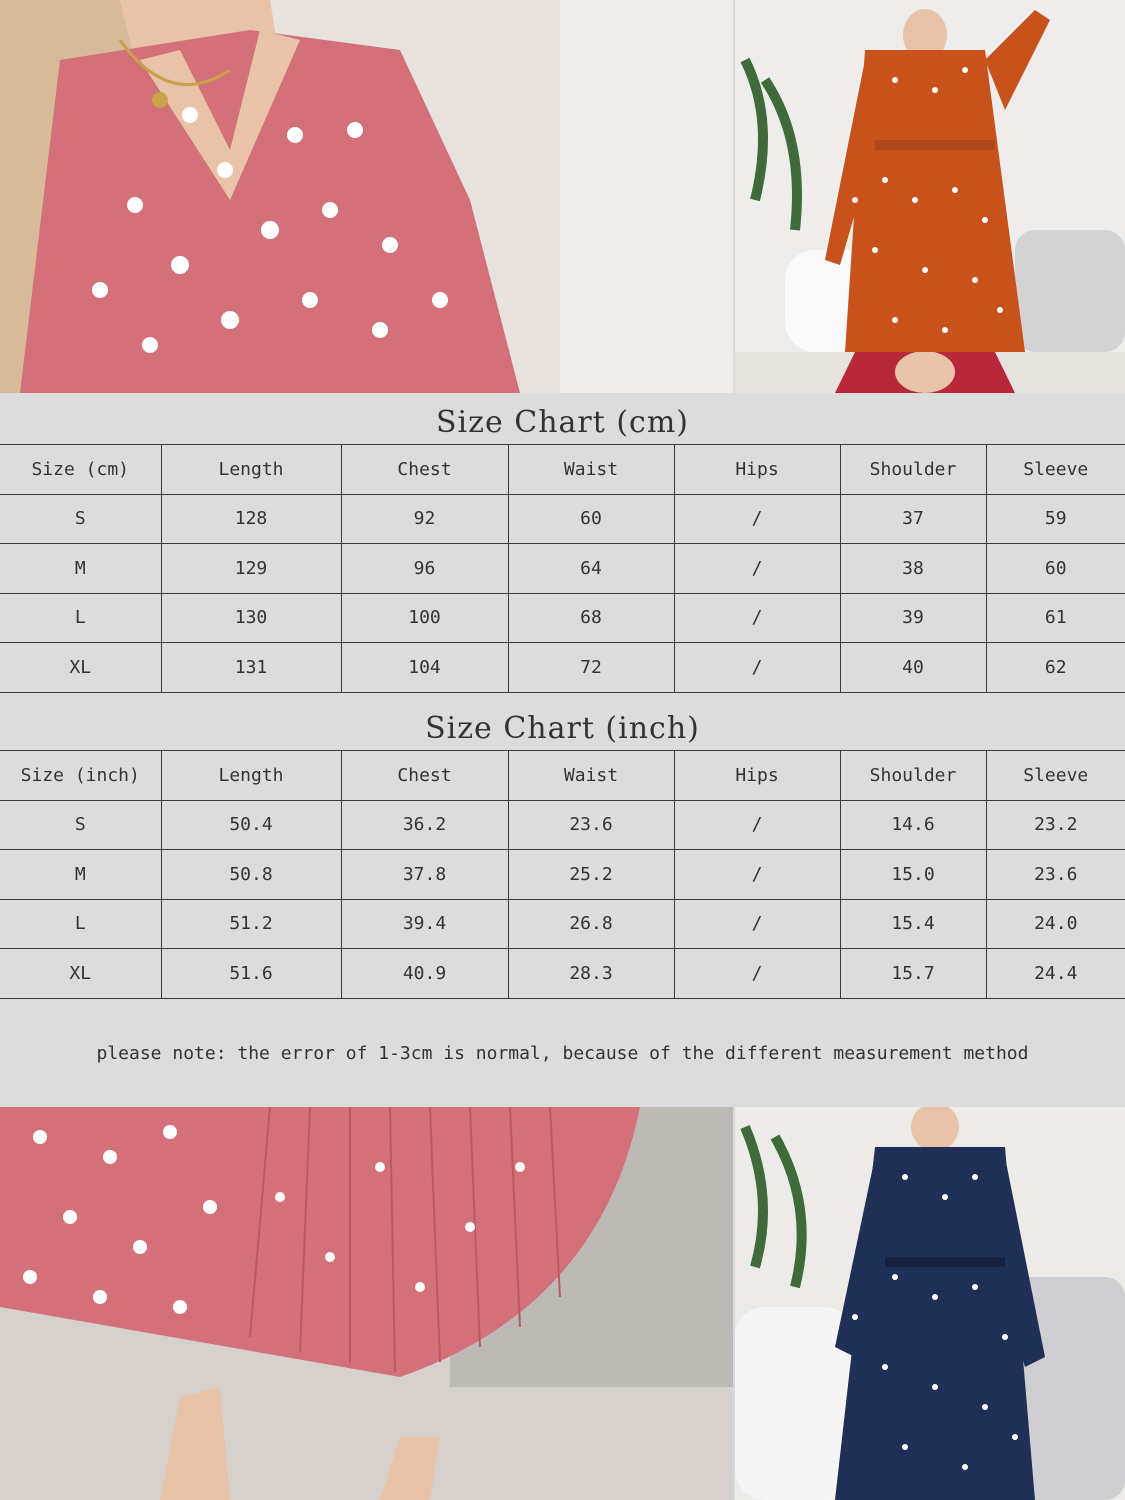 The height and width of the screenshot is (1500, 1125). I want to click on table-row: S 50.4 36.2 23.6 / 14.6 23.2, so click(562, 824).